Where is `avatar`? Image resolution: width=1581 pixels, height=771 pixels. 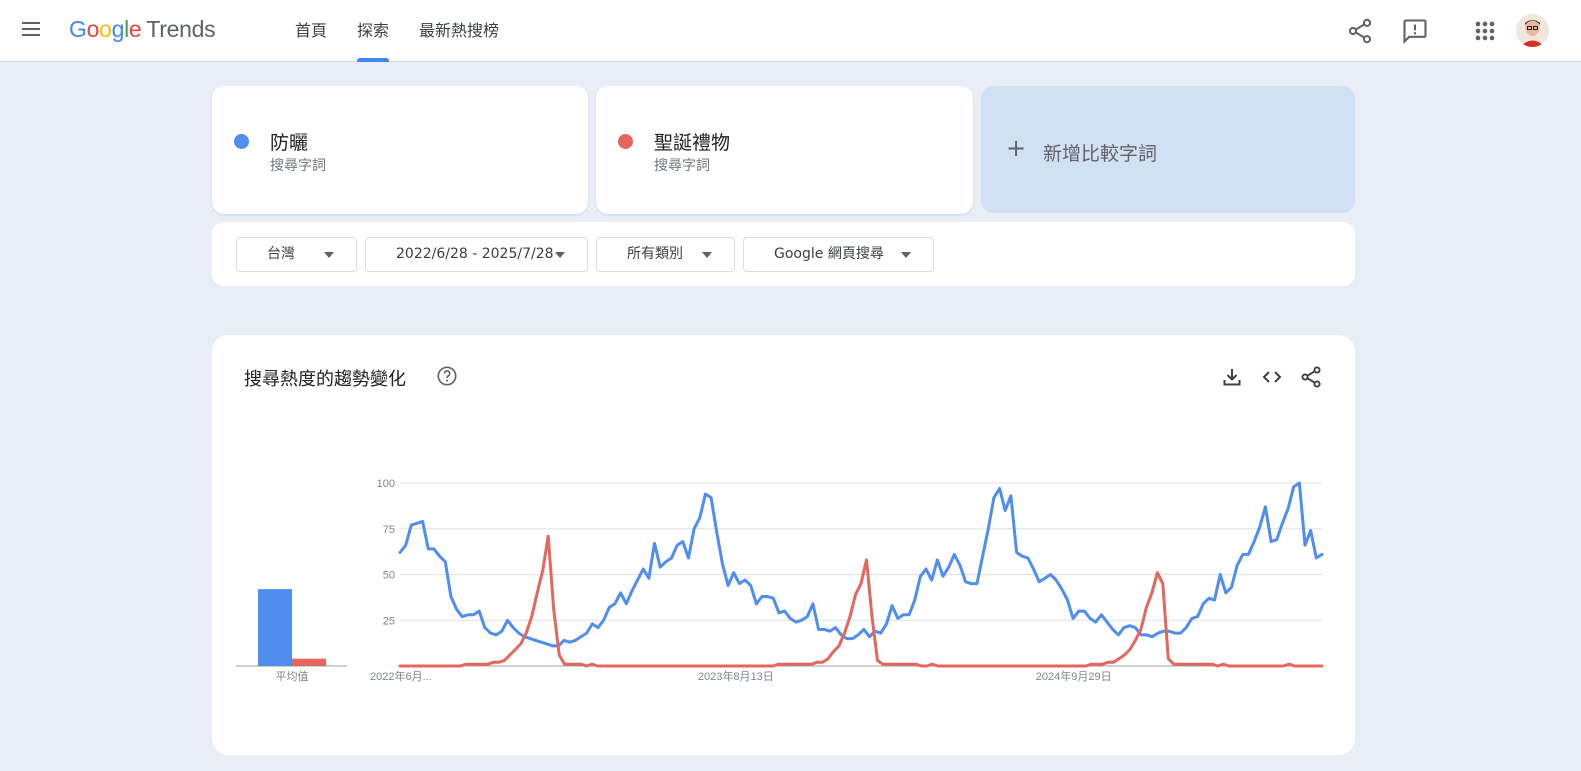
avatar is located at coordinates (1532, 30).